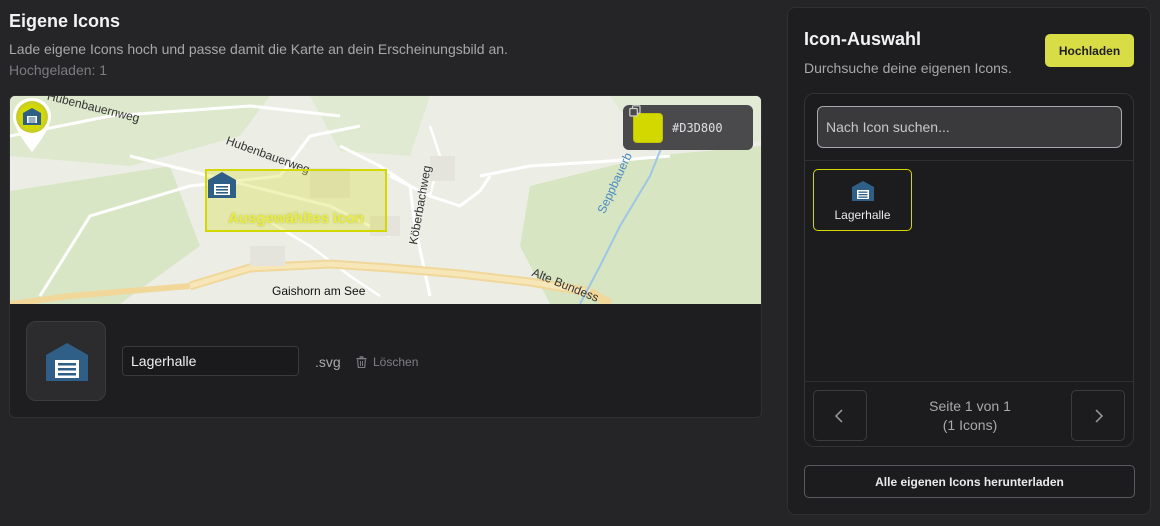 The image size is (1160, 526). I want to click on chevron-left-icon, so click(838, 416).